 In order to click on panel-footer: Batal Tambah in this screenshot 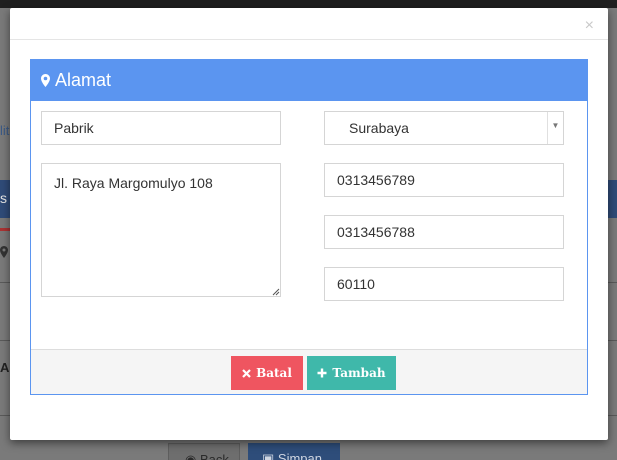, I will do `click(309, 371)`.